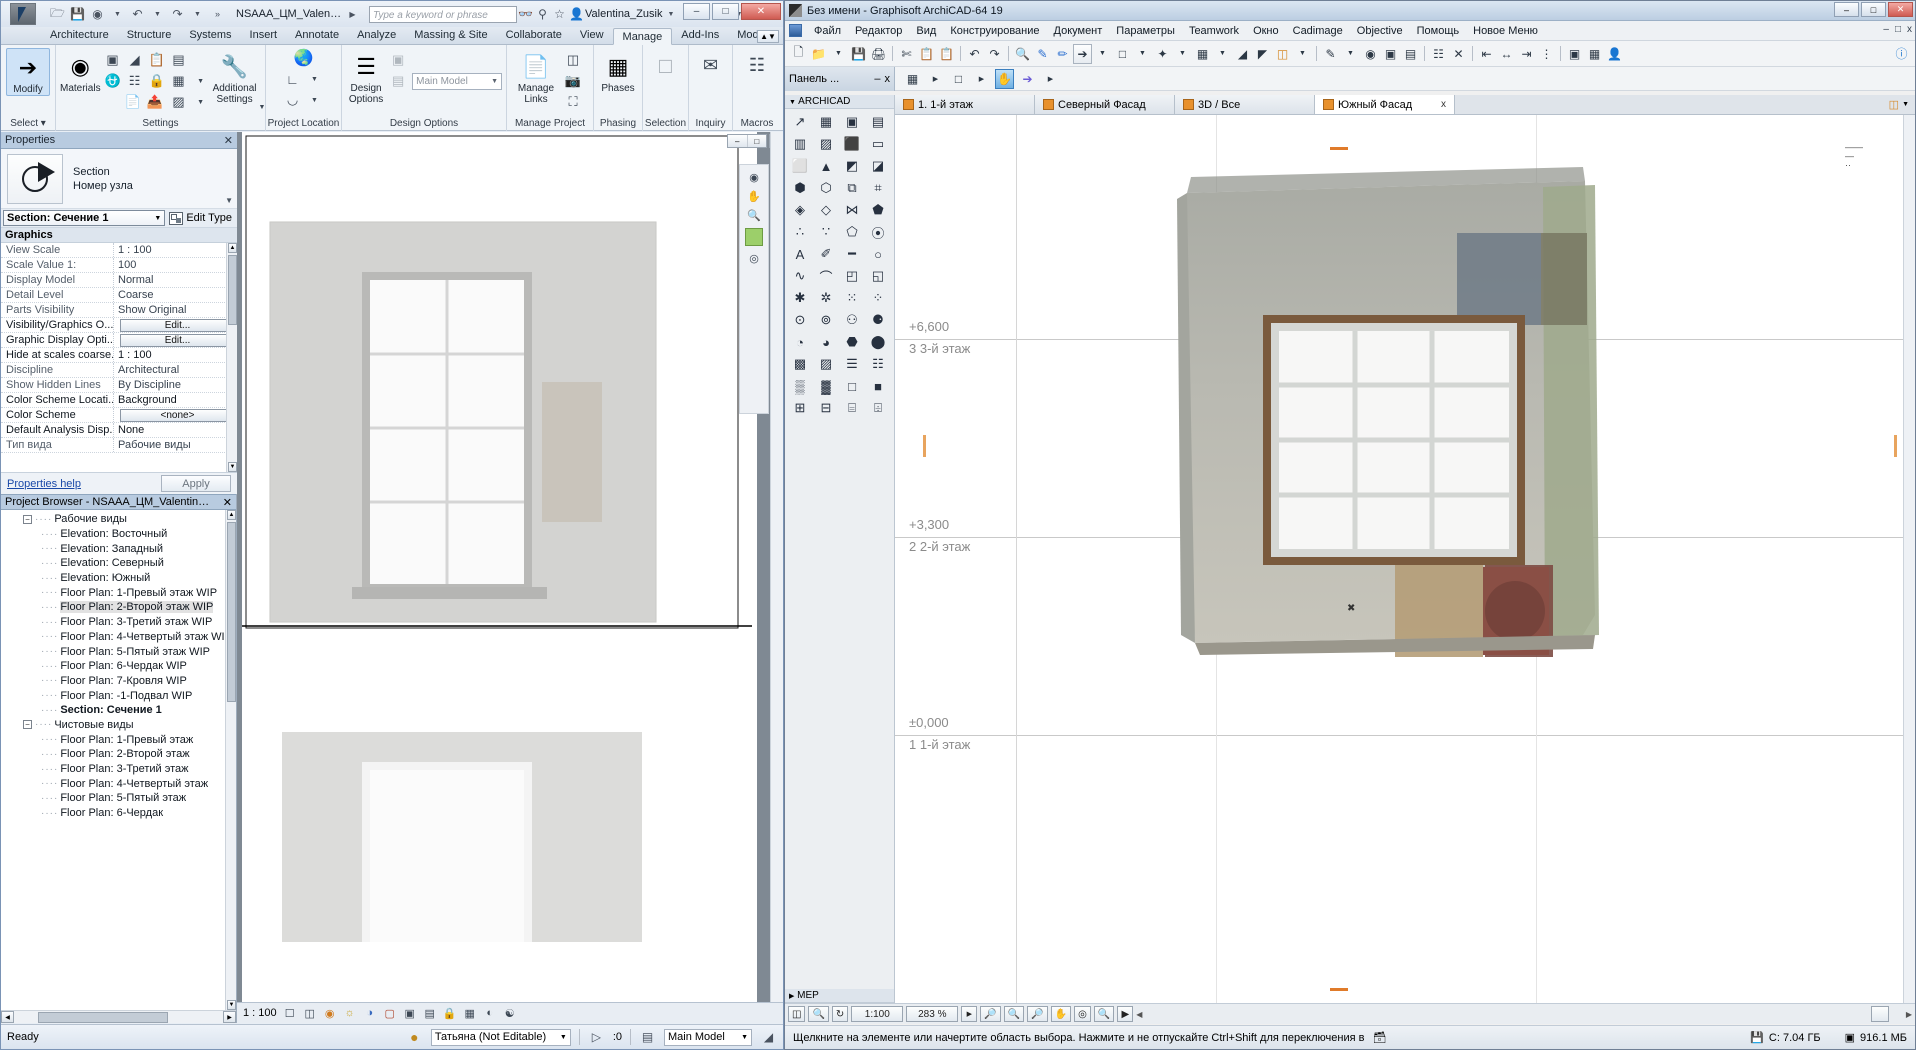  I want to click on crop-icon: ▣, so click(410, 1013).